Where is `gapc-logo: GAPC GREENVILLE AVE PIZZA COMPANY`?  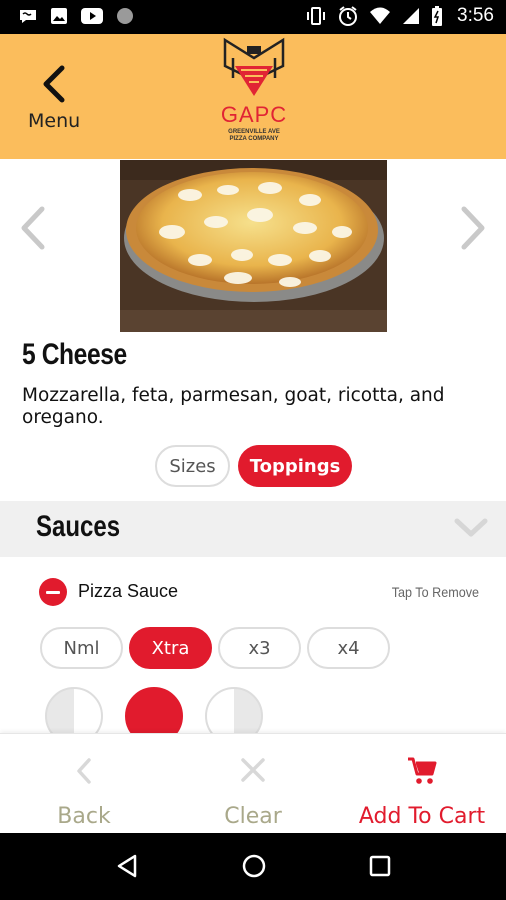
gapc-logo: GAPC GREENVILLE AVE PIZZA COMPANY is located at coordinates (254, 95).